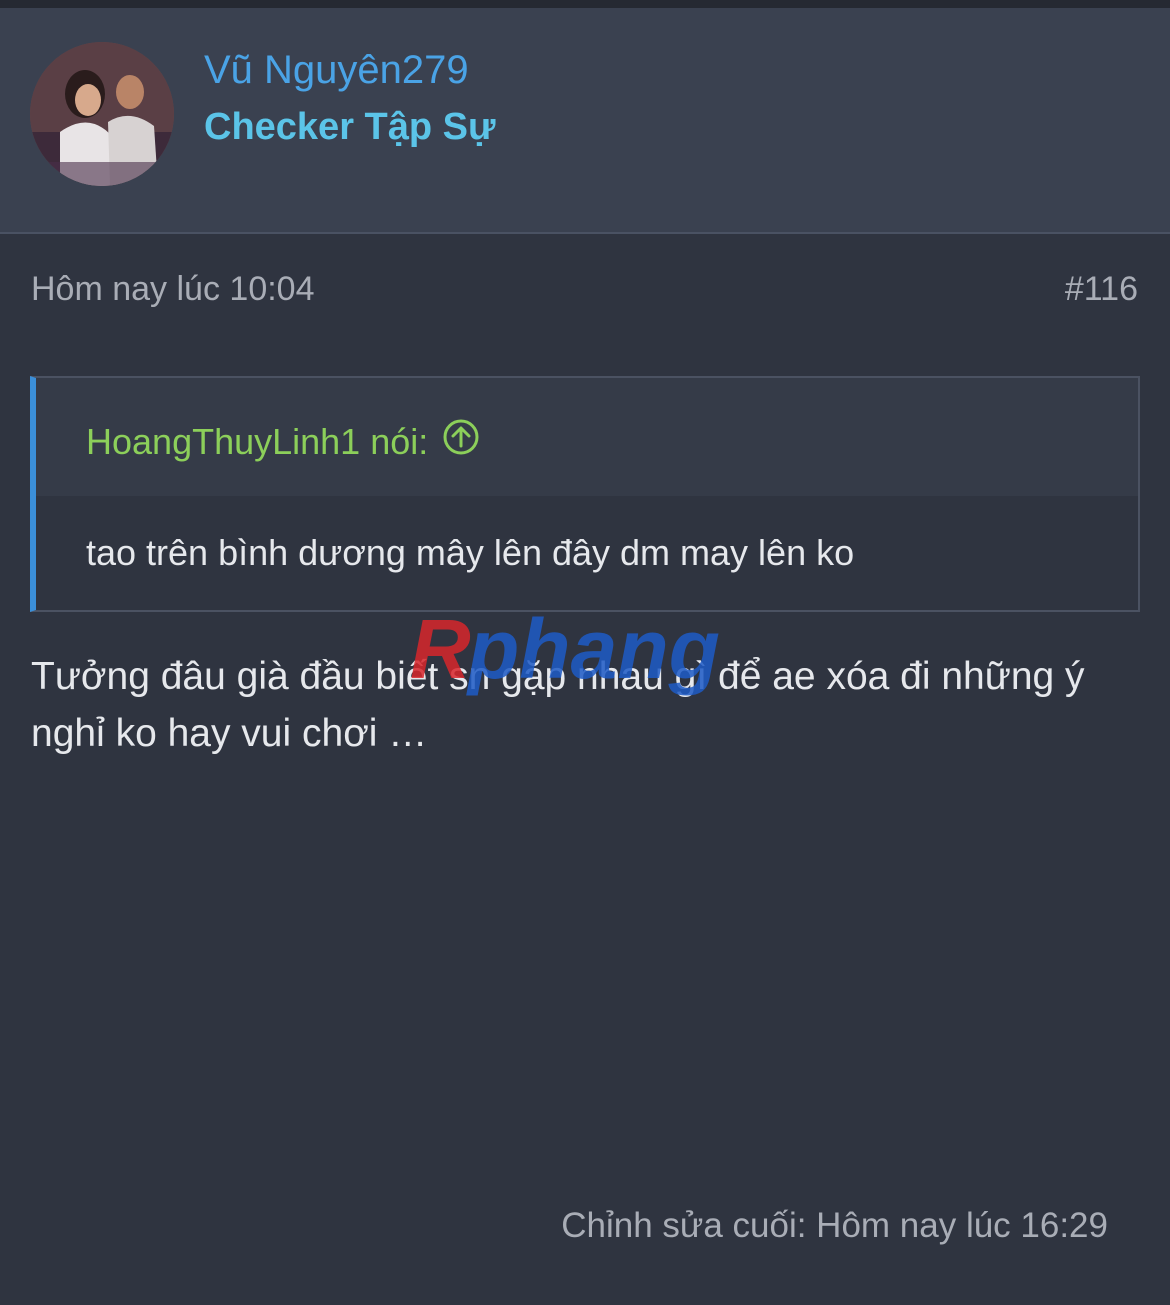  I want to click on avatar, so click(102, 114).